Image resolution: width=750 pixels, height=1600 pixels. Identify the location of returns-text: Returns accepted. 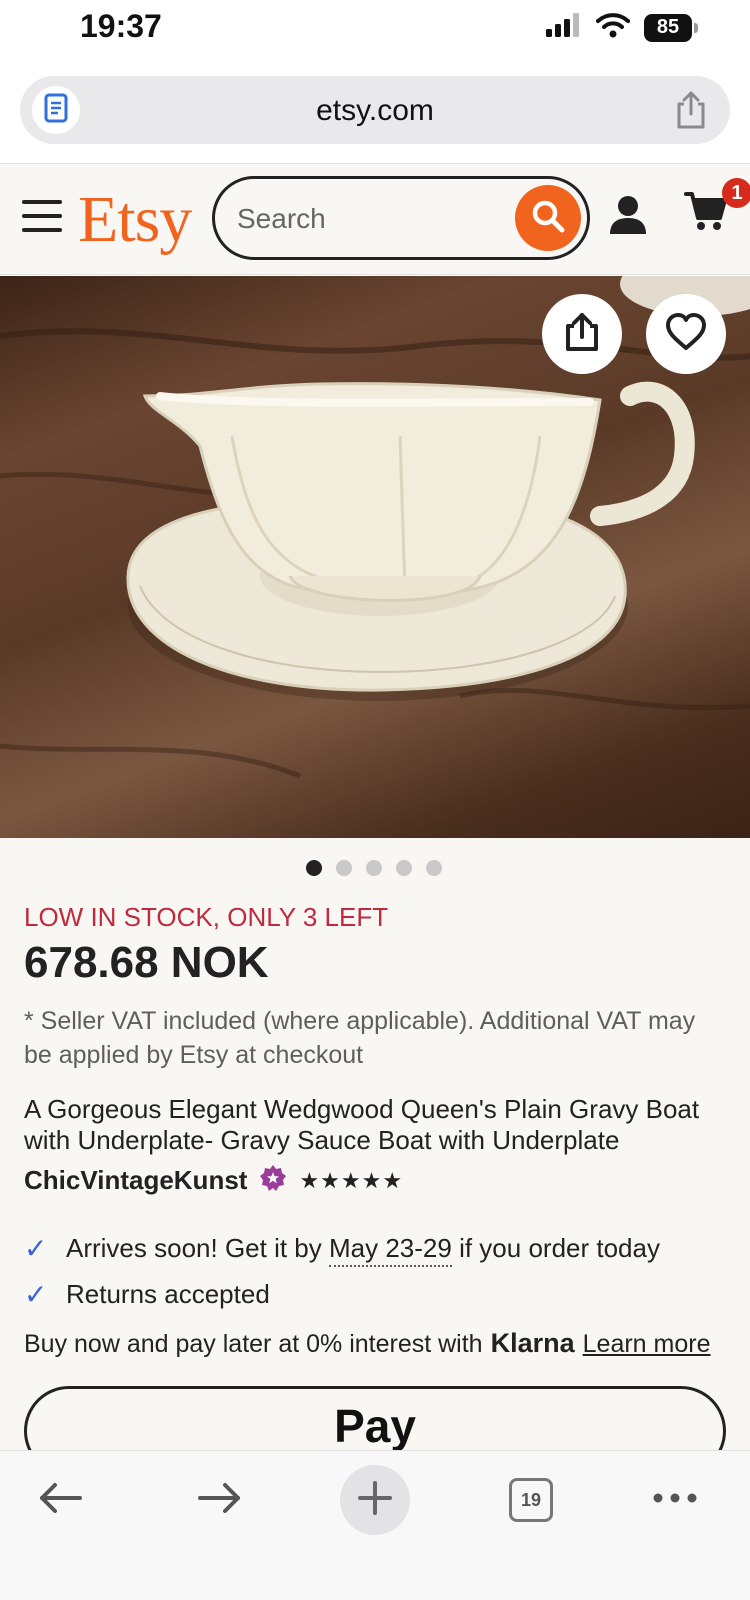
(168, 1294).